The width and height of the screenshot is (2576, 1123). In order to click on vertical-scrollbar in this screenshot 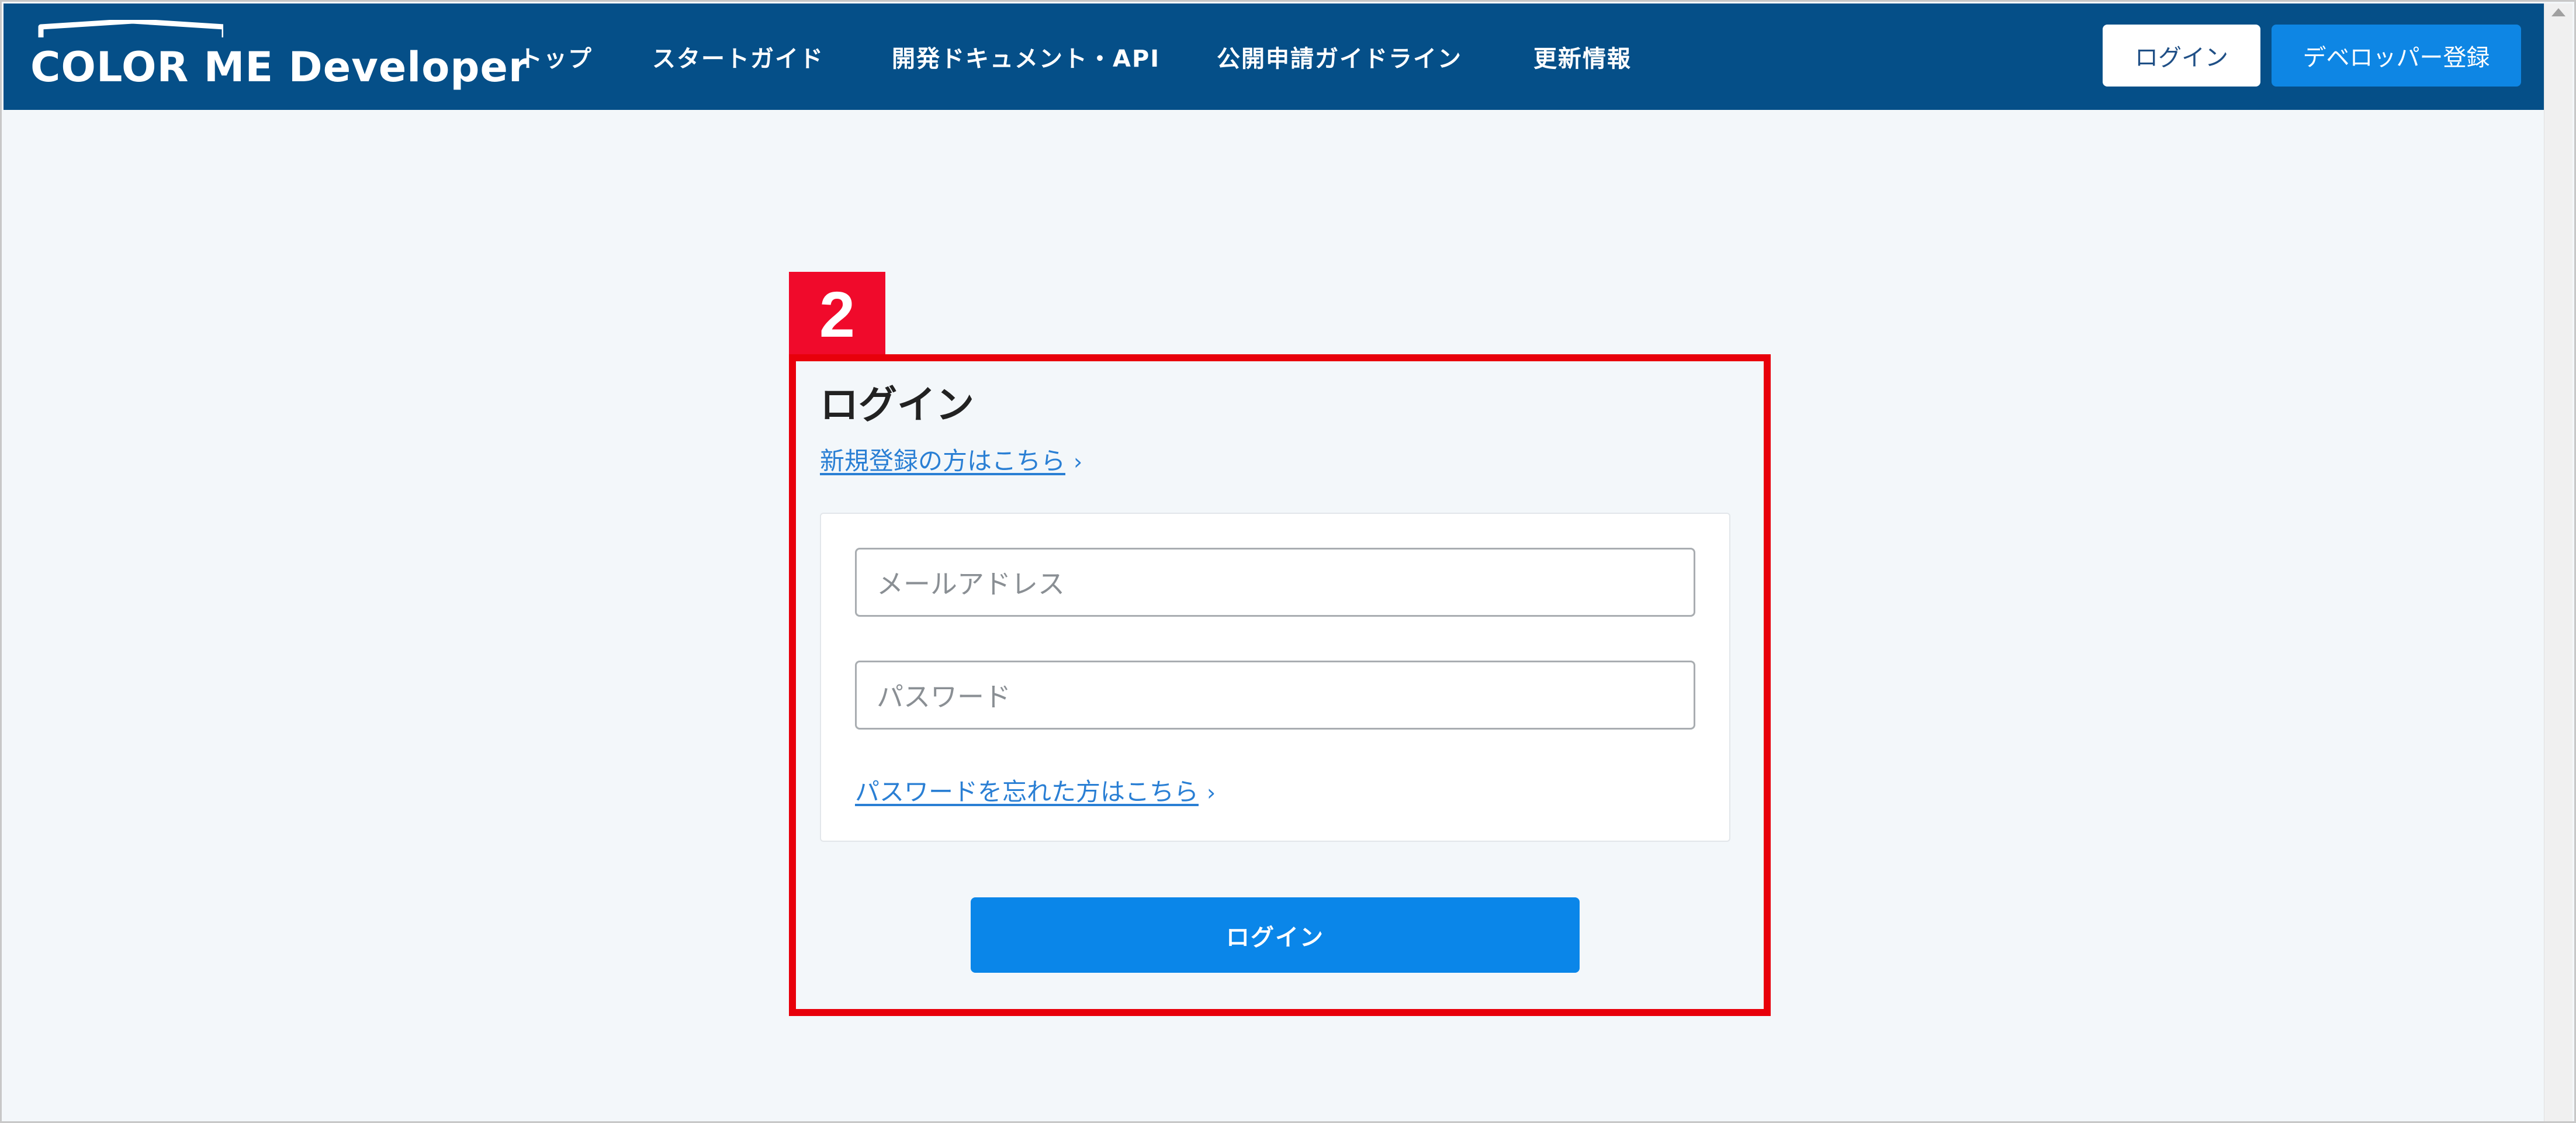, I will do `click(2558, 563)`.